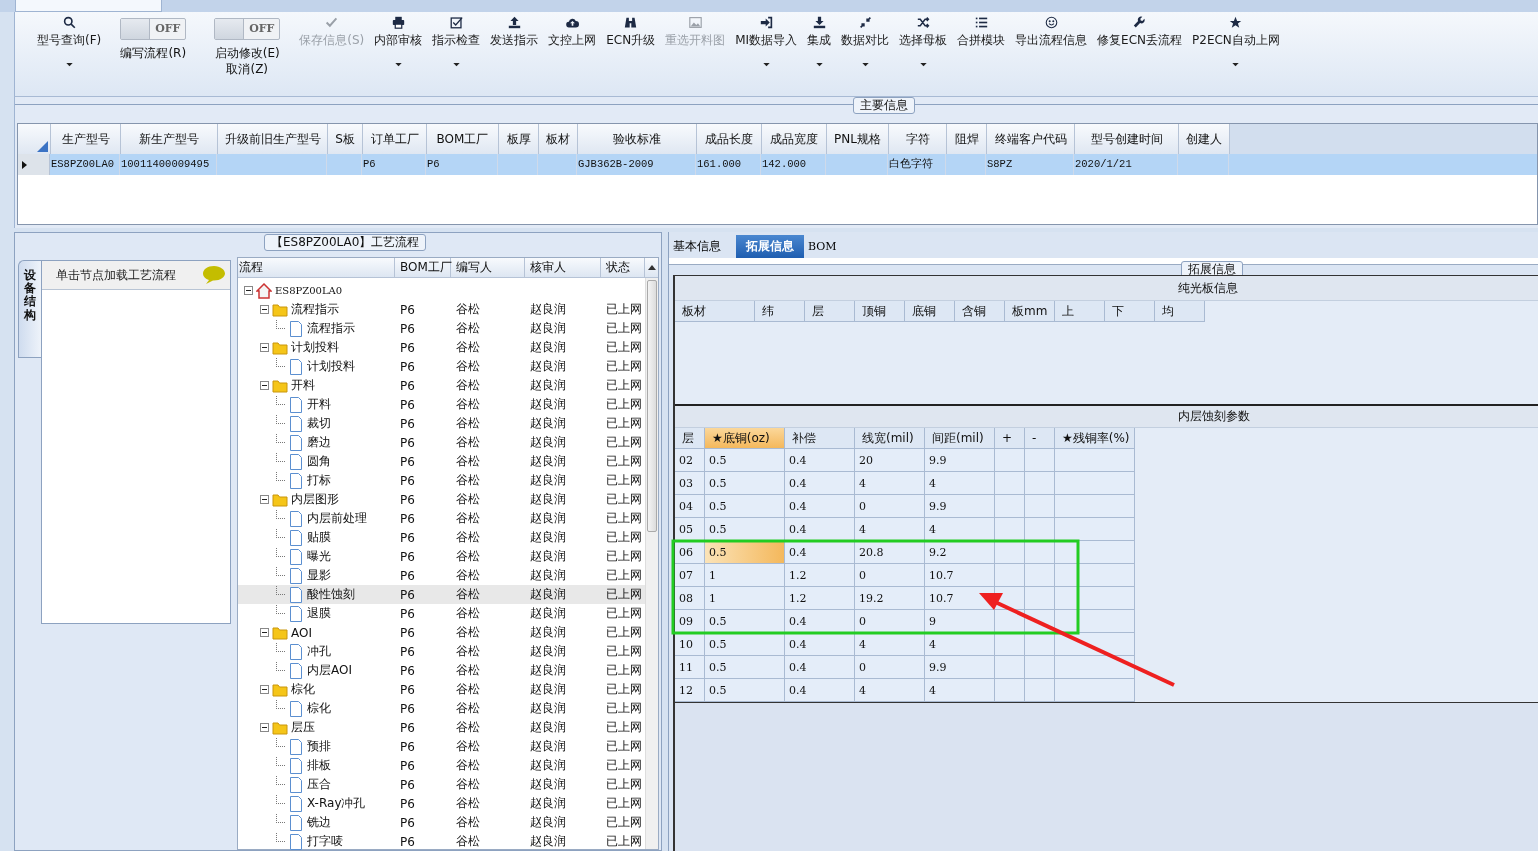  Describe the element at coordinates (780, 311) in the screenshot. I see `column-header: 纬` at that location.